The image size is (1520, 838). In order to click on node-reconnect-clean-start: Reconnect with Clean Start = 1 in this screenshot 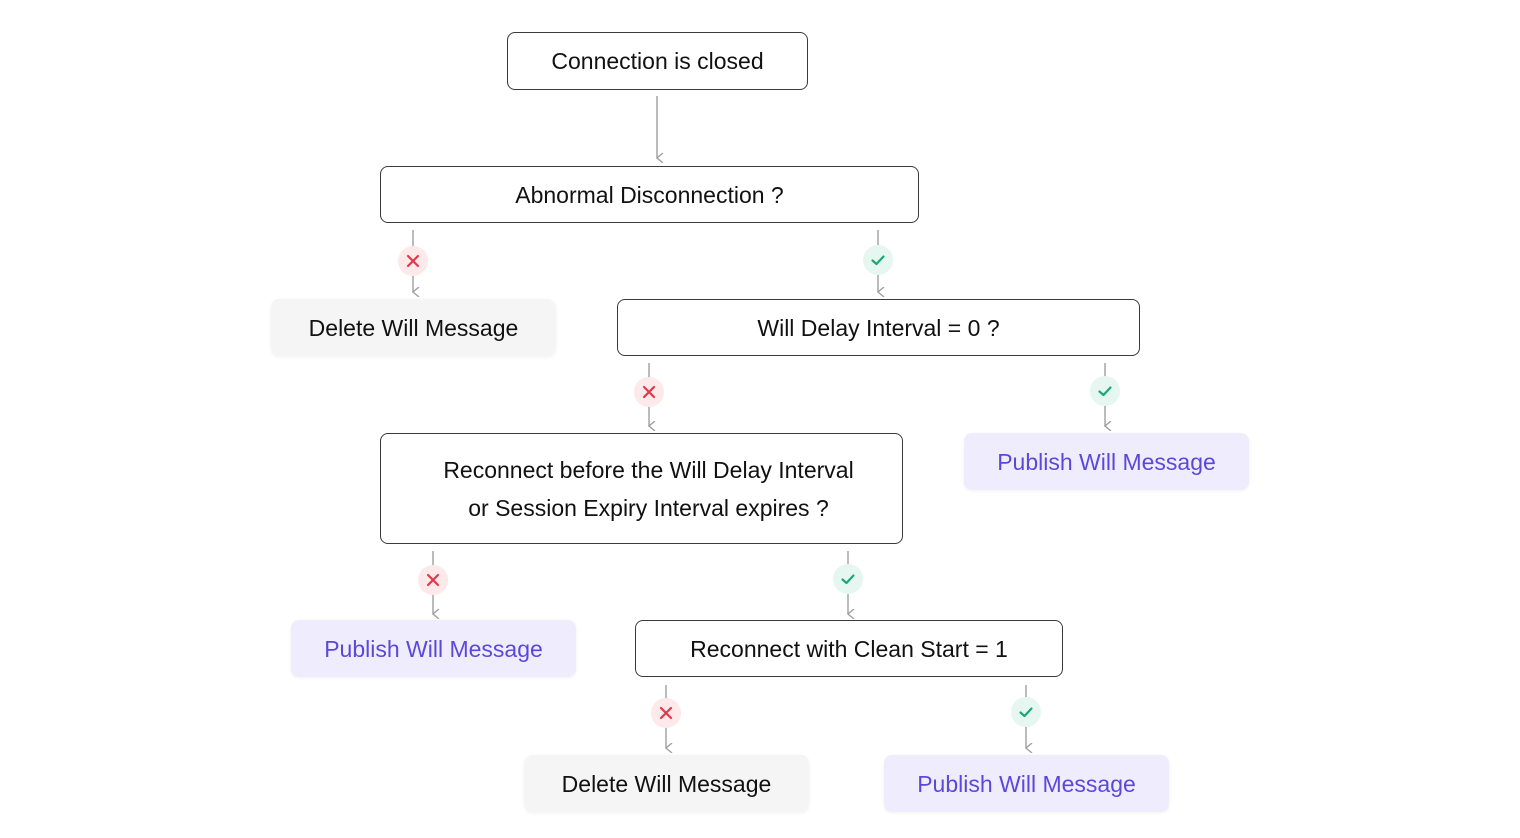, I will do `click(849, 648)`.